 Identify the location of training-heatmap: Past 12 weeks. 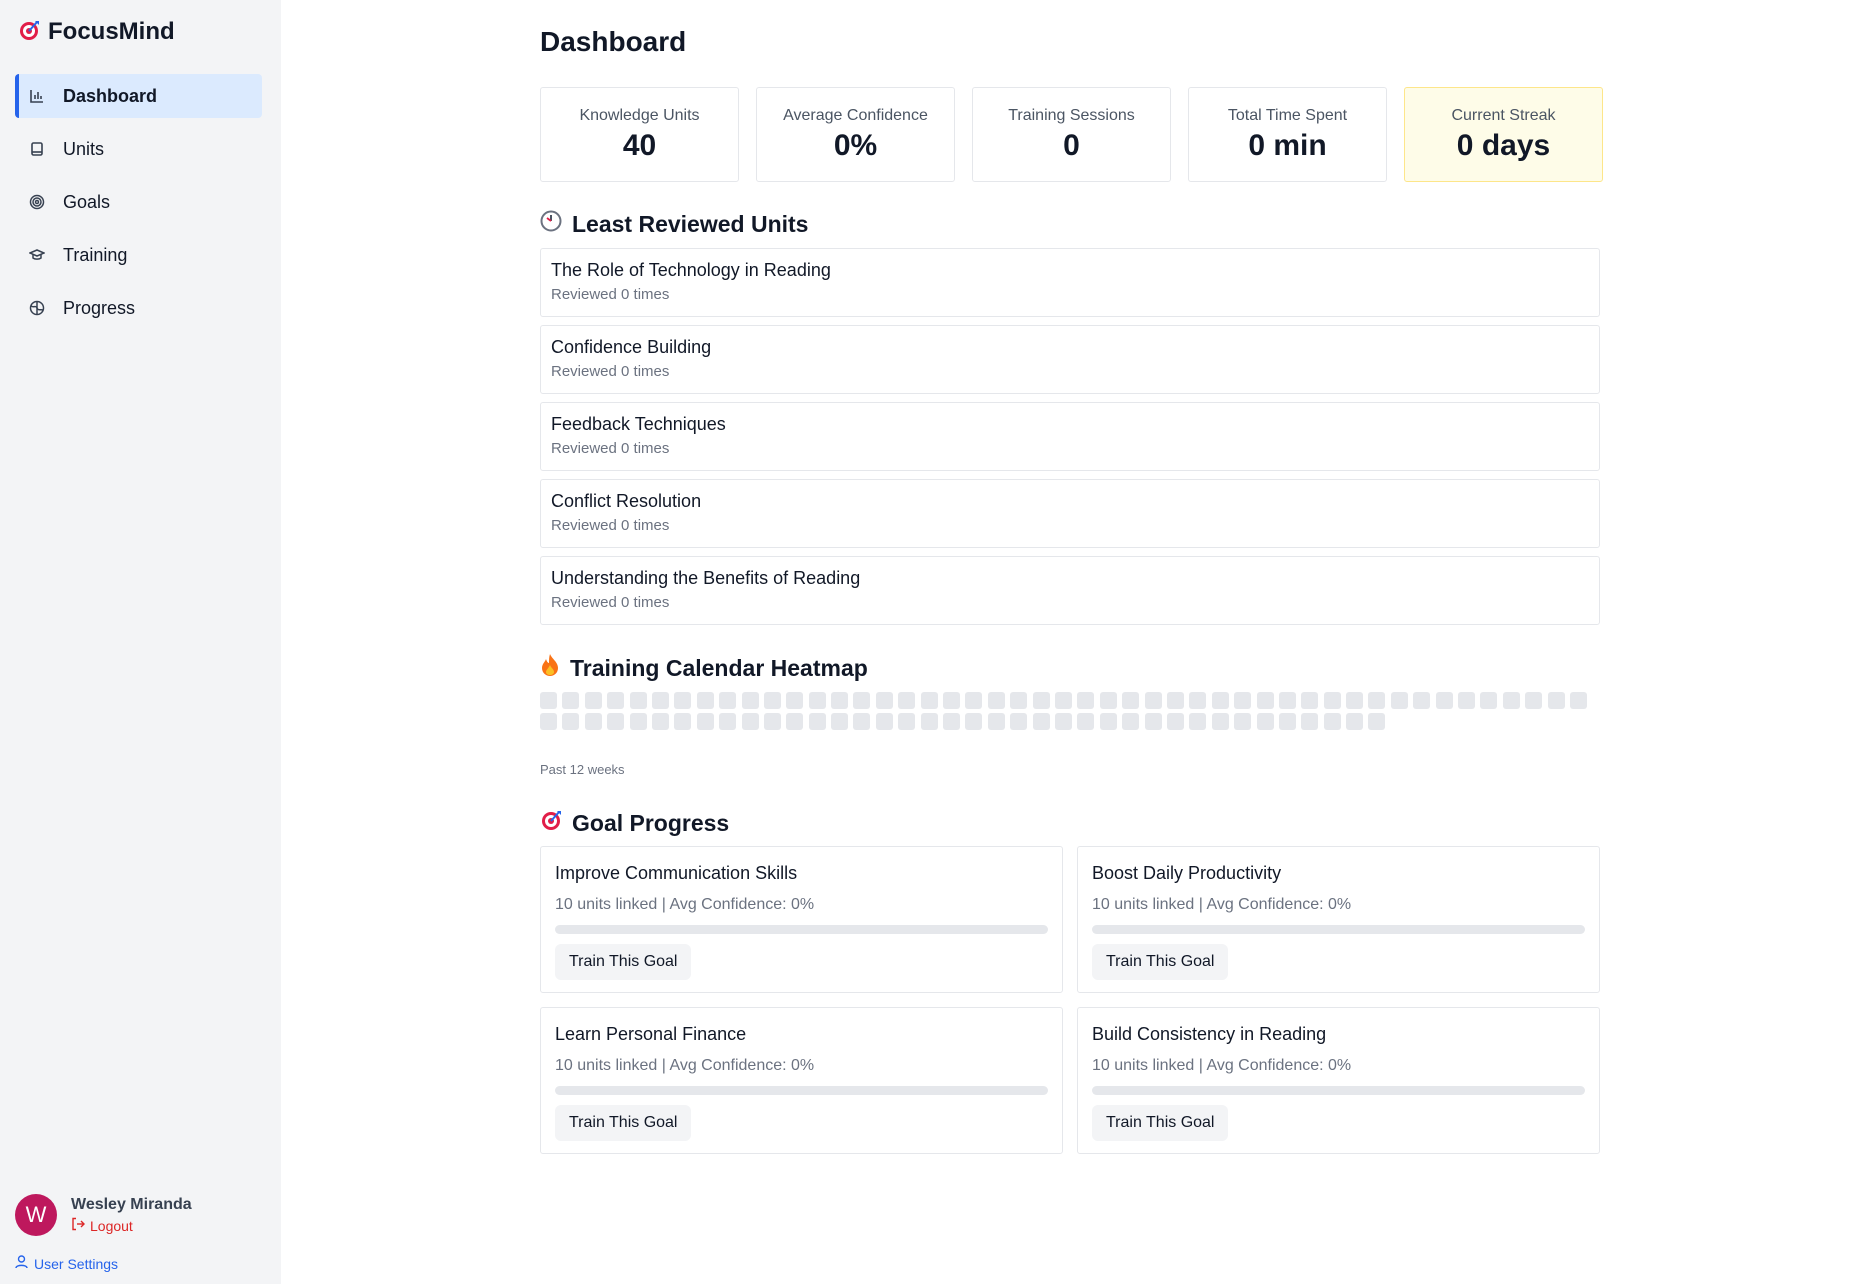
(1070, 734).